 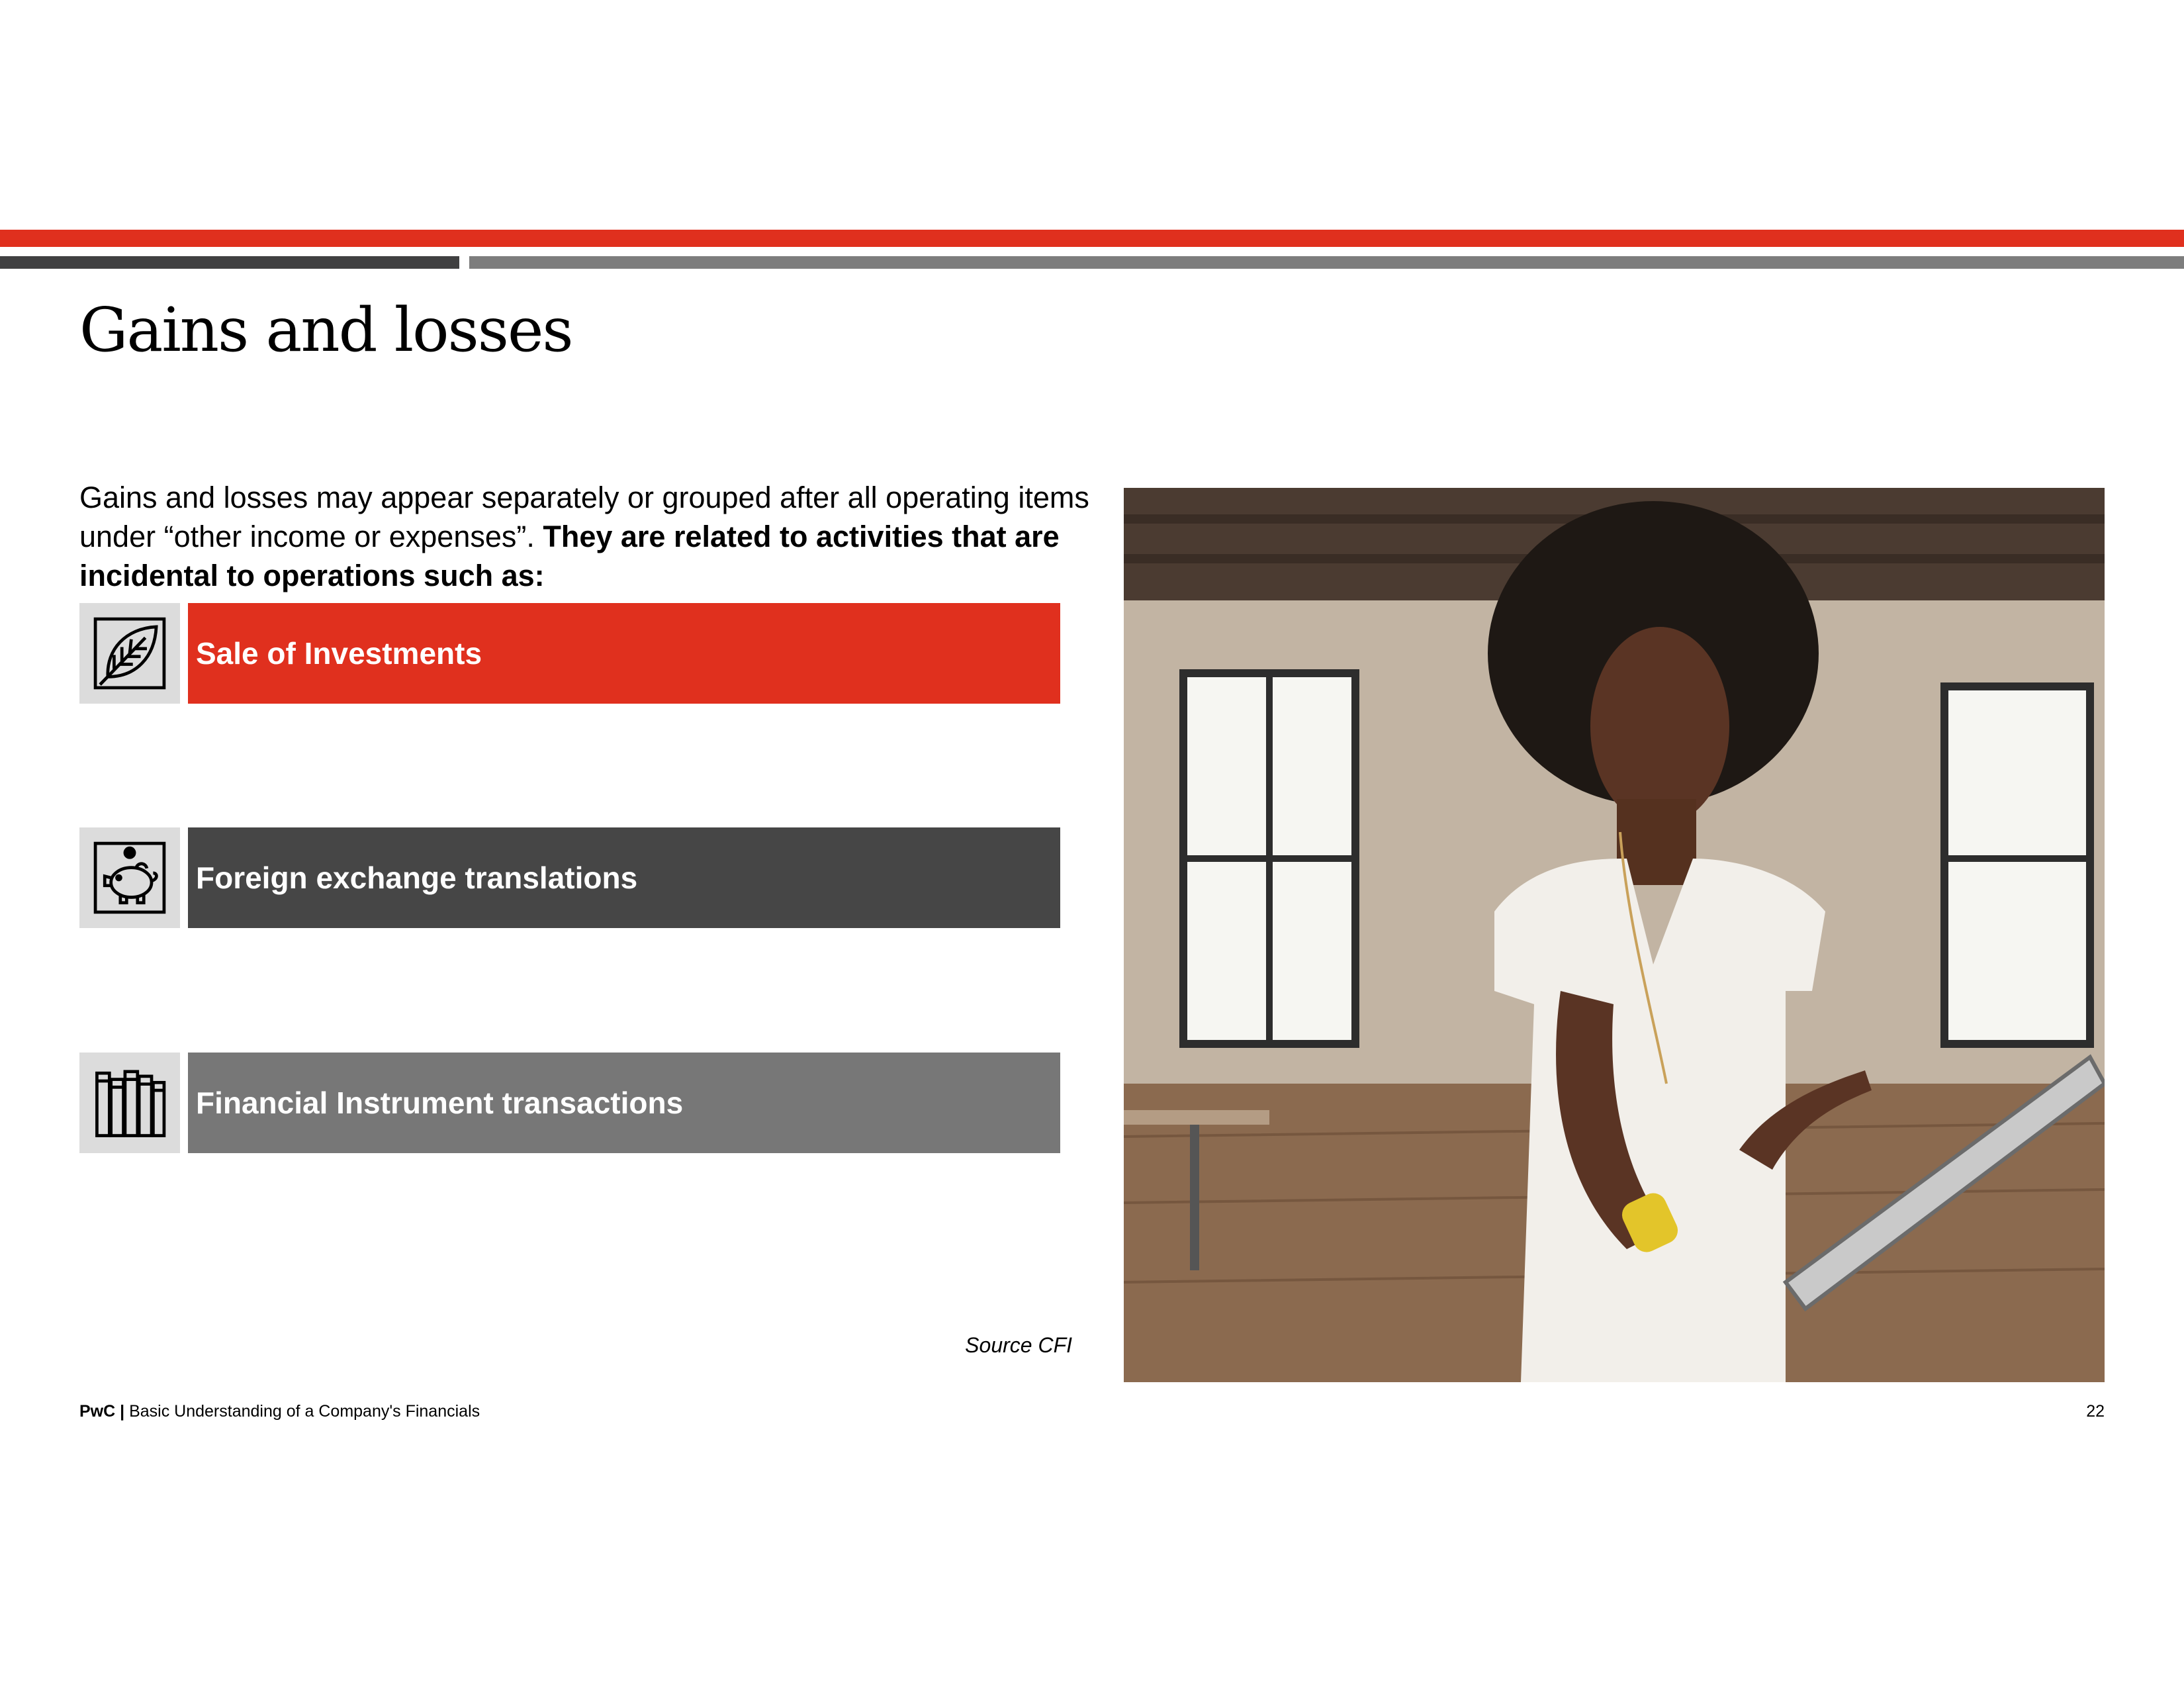 What do you see at coordinates (417, 878) in the screenshot?
I see `item-label: Foreign exchange translations` at bounding box center [417, 878].